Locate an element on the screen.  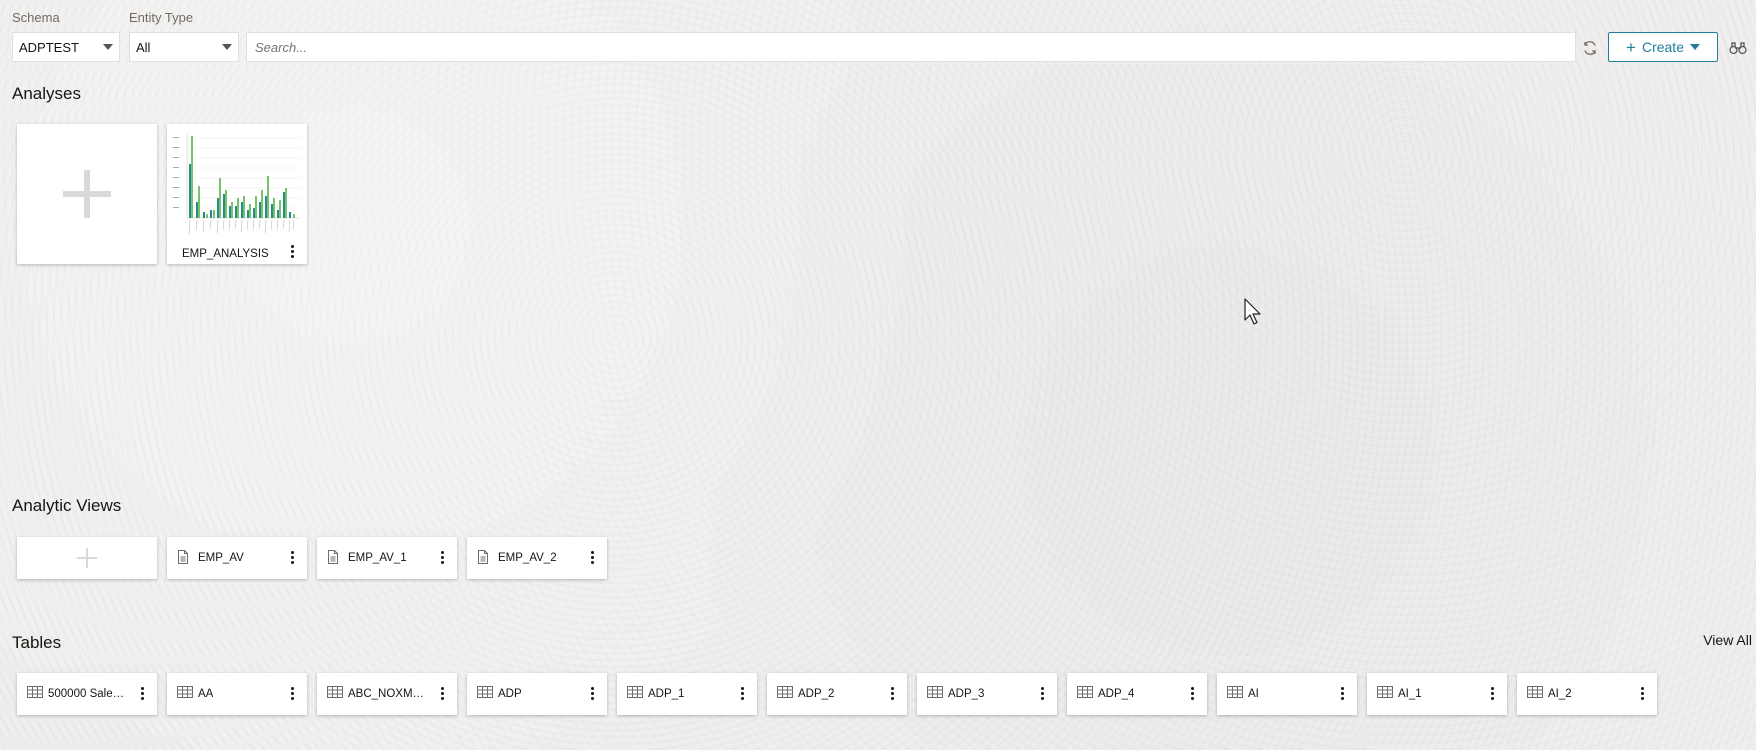
analytic-view-tile: EMP_AV_1 is located at coordinates (387, 558).